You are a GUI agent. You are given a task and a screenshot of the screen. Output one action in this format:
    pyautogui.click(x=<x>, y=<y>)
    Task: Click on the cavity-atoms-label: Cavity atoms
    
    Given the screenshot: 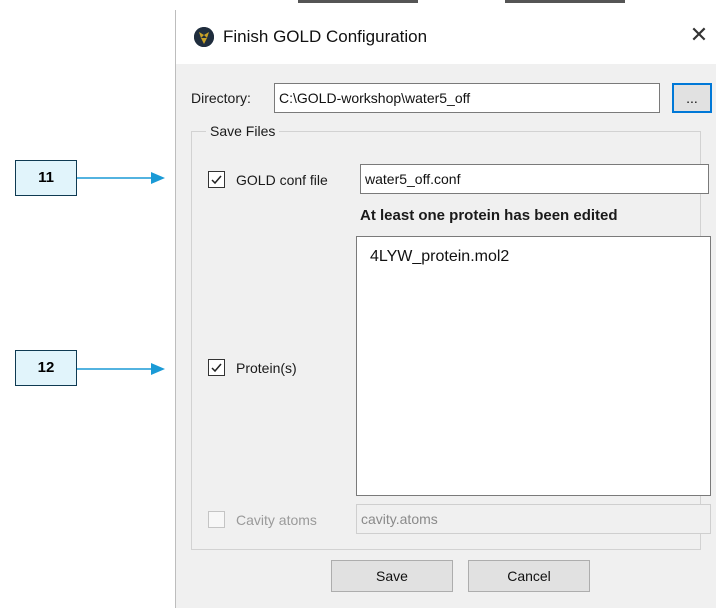 What is the action you would take?
    pyautogui.click(x=276, y=520)
    